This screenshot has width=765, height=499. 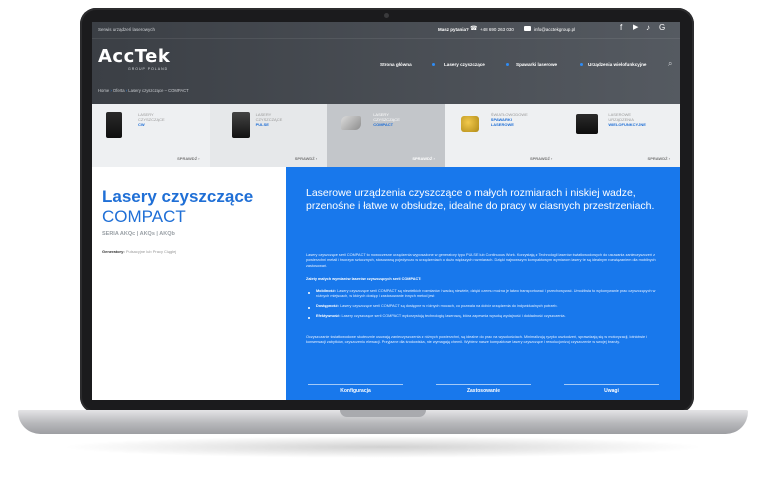 I want to click on card-cw: LASERY CZYSZCZĄCE CW SPRAWDŹ ›, so click(x=151, y=135).